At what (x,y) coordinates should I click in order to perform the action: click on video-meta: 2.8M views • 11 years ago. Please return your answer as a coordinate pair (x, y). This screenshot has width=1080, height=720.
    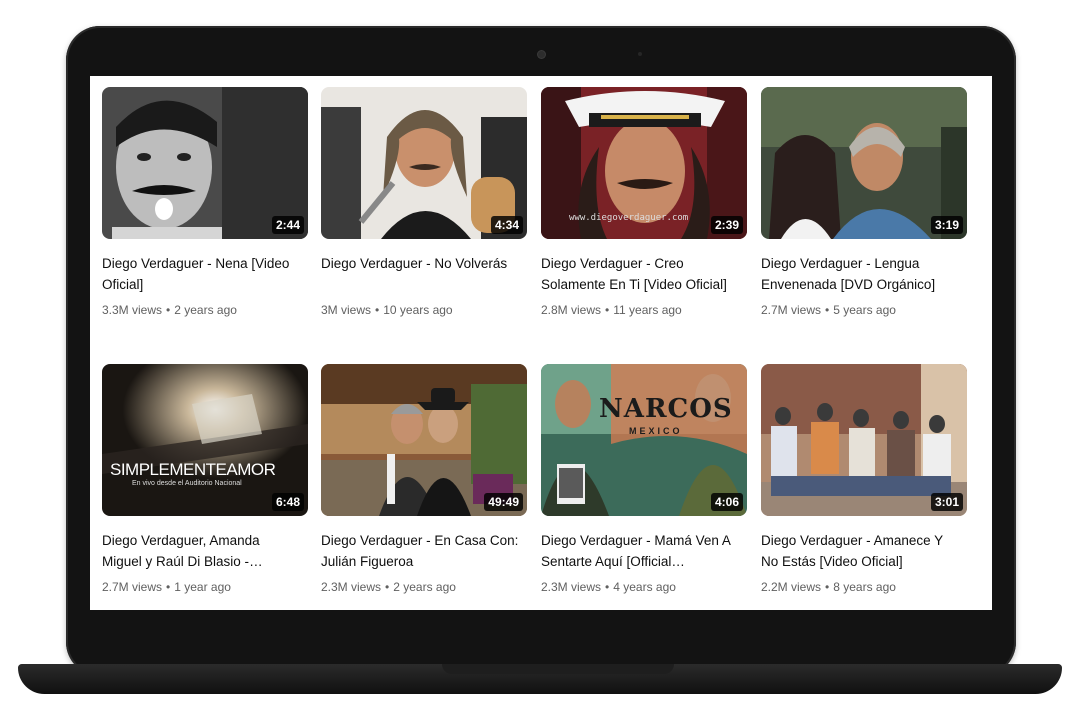
    Looking at the image, I should click on (644, 310).